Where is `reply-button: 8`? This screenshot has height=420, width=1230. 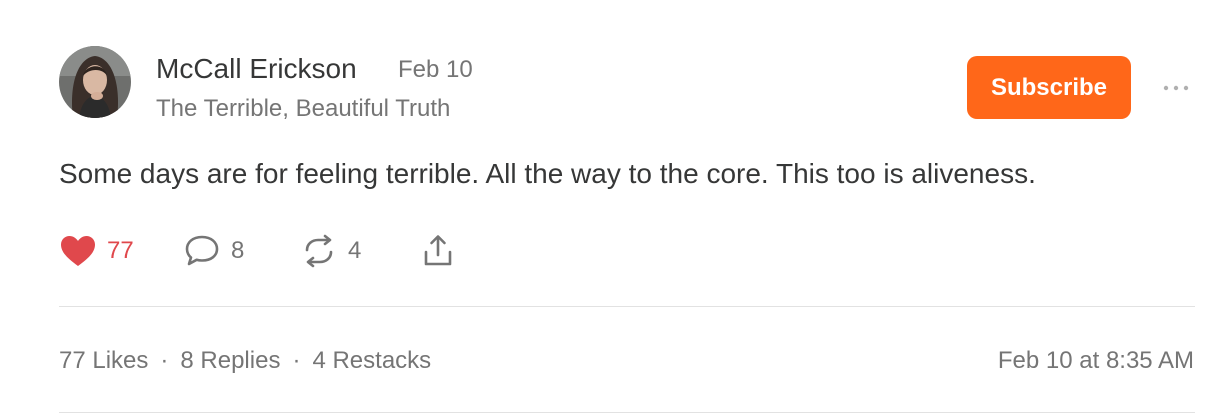 reply-button: 8 is located at coordinates (213, 251).